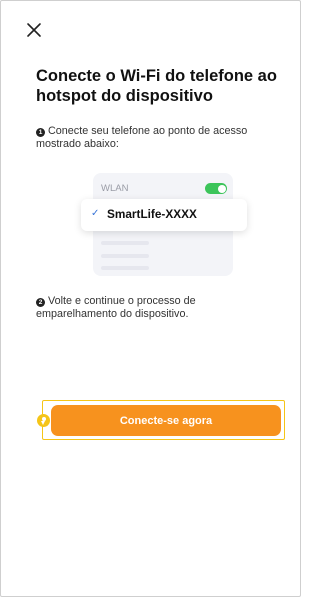 This screenshot has width=320, height=597. What do you see at coordinates (43, 423) in the screenshot?
I see `pin-tail` at bounding box center [43, 423].